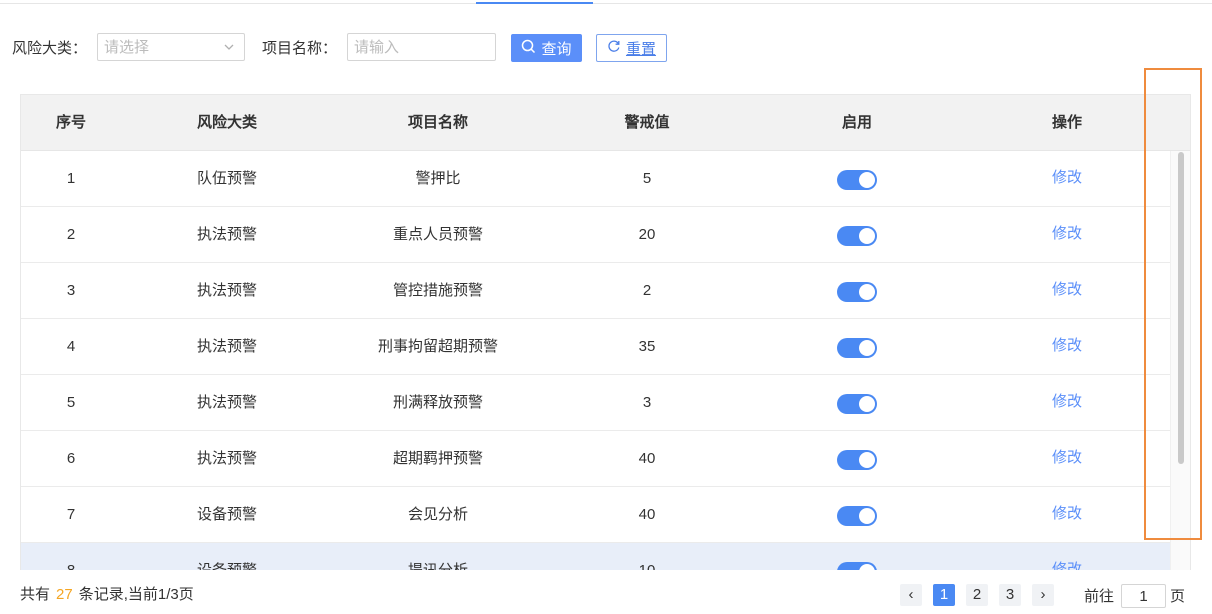  Describe the element at coordinates (556, 49) in the screenshot. I see `query-button-label: 查询` at that location.